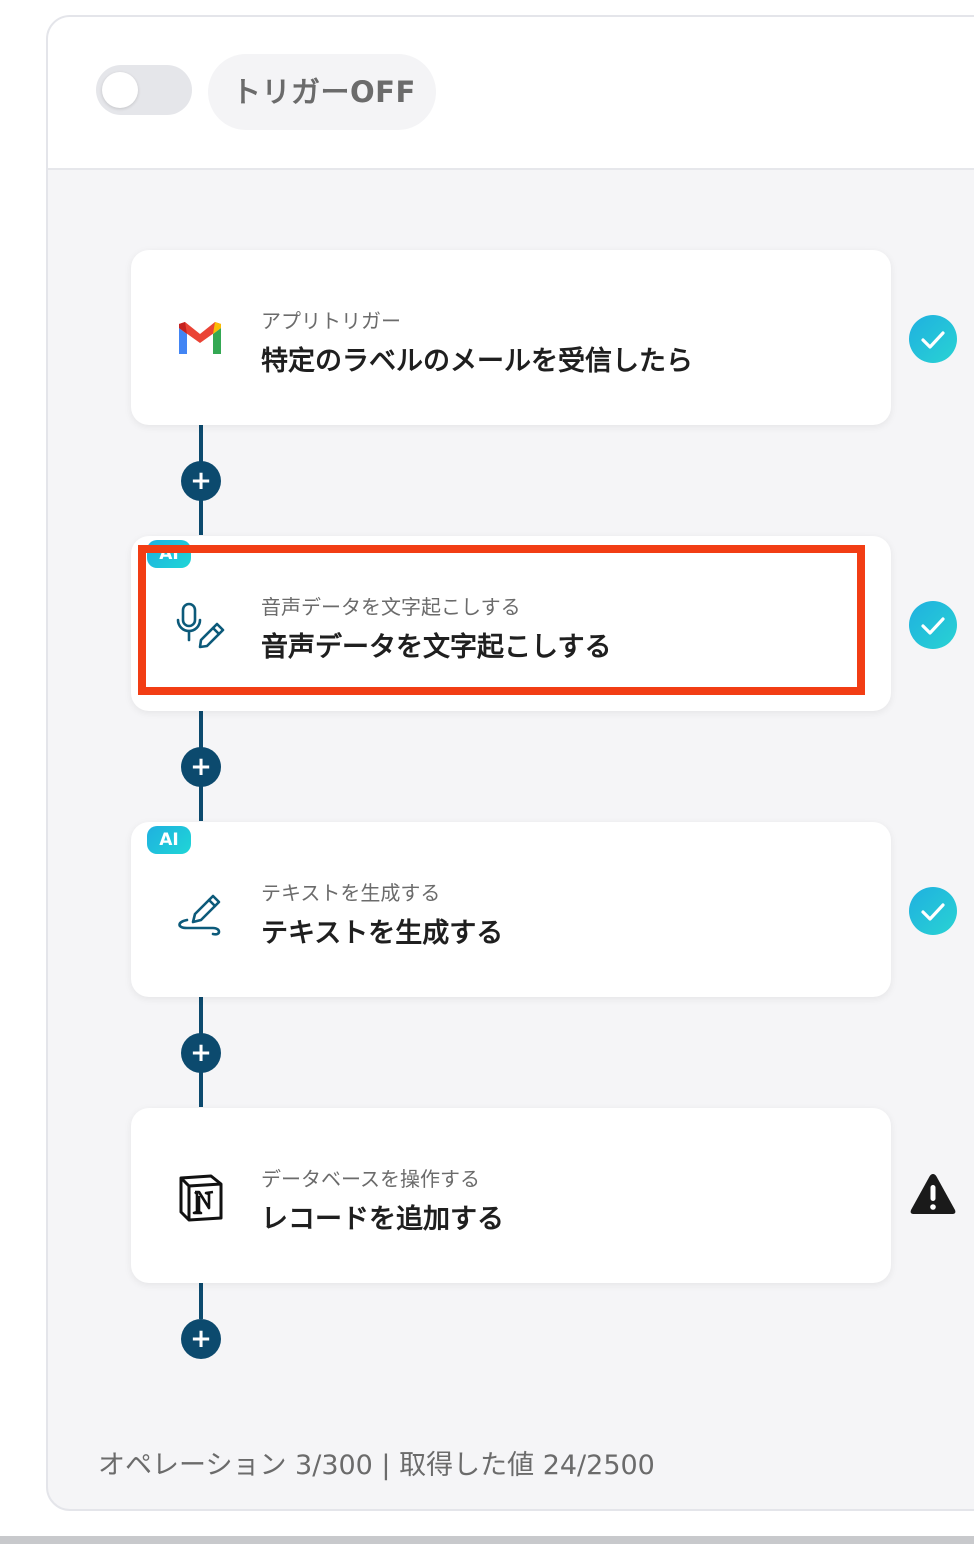 This screenshot has height=1544, width=974. Describe the element at coordinates (511, 909) in the screenshot. I see `step-card-generate-text: AI テキストを生成する テキストを生成する` at that location.